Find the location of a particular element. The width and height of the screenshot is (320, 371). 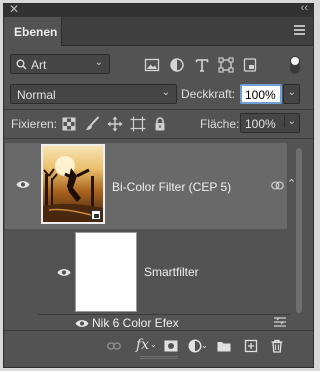

filter-blending-options-icon is located at coordinates (280, 322).